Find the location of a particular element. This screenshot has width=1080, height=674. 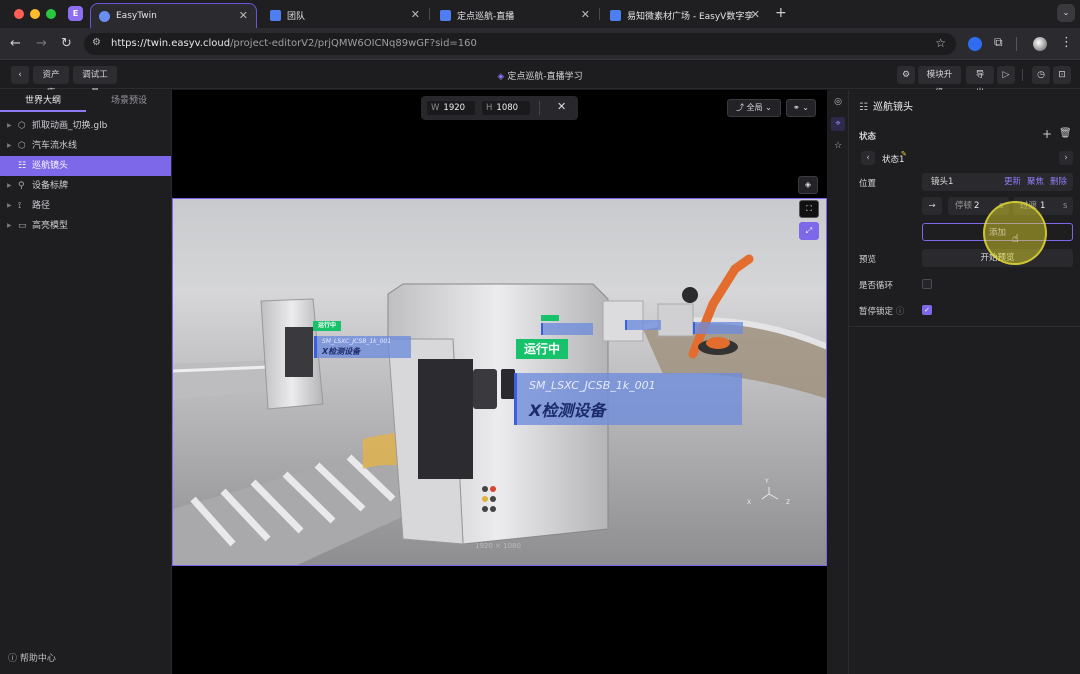

small-status-tag: 运行中 is located at coordinates (327, 326).